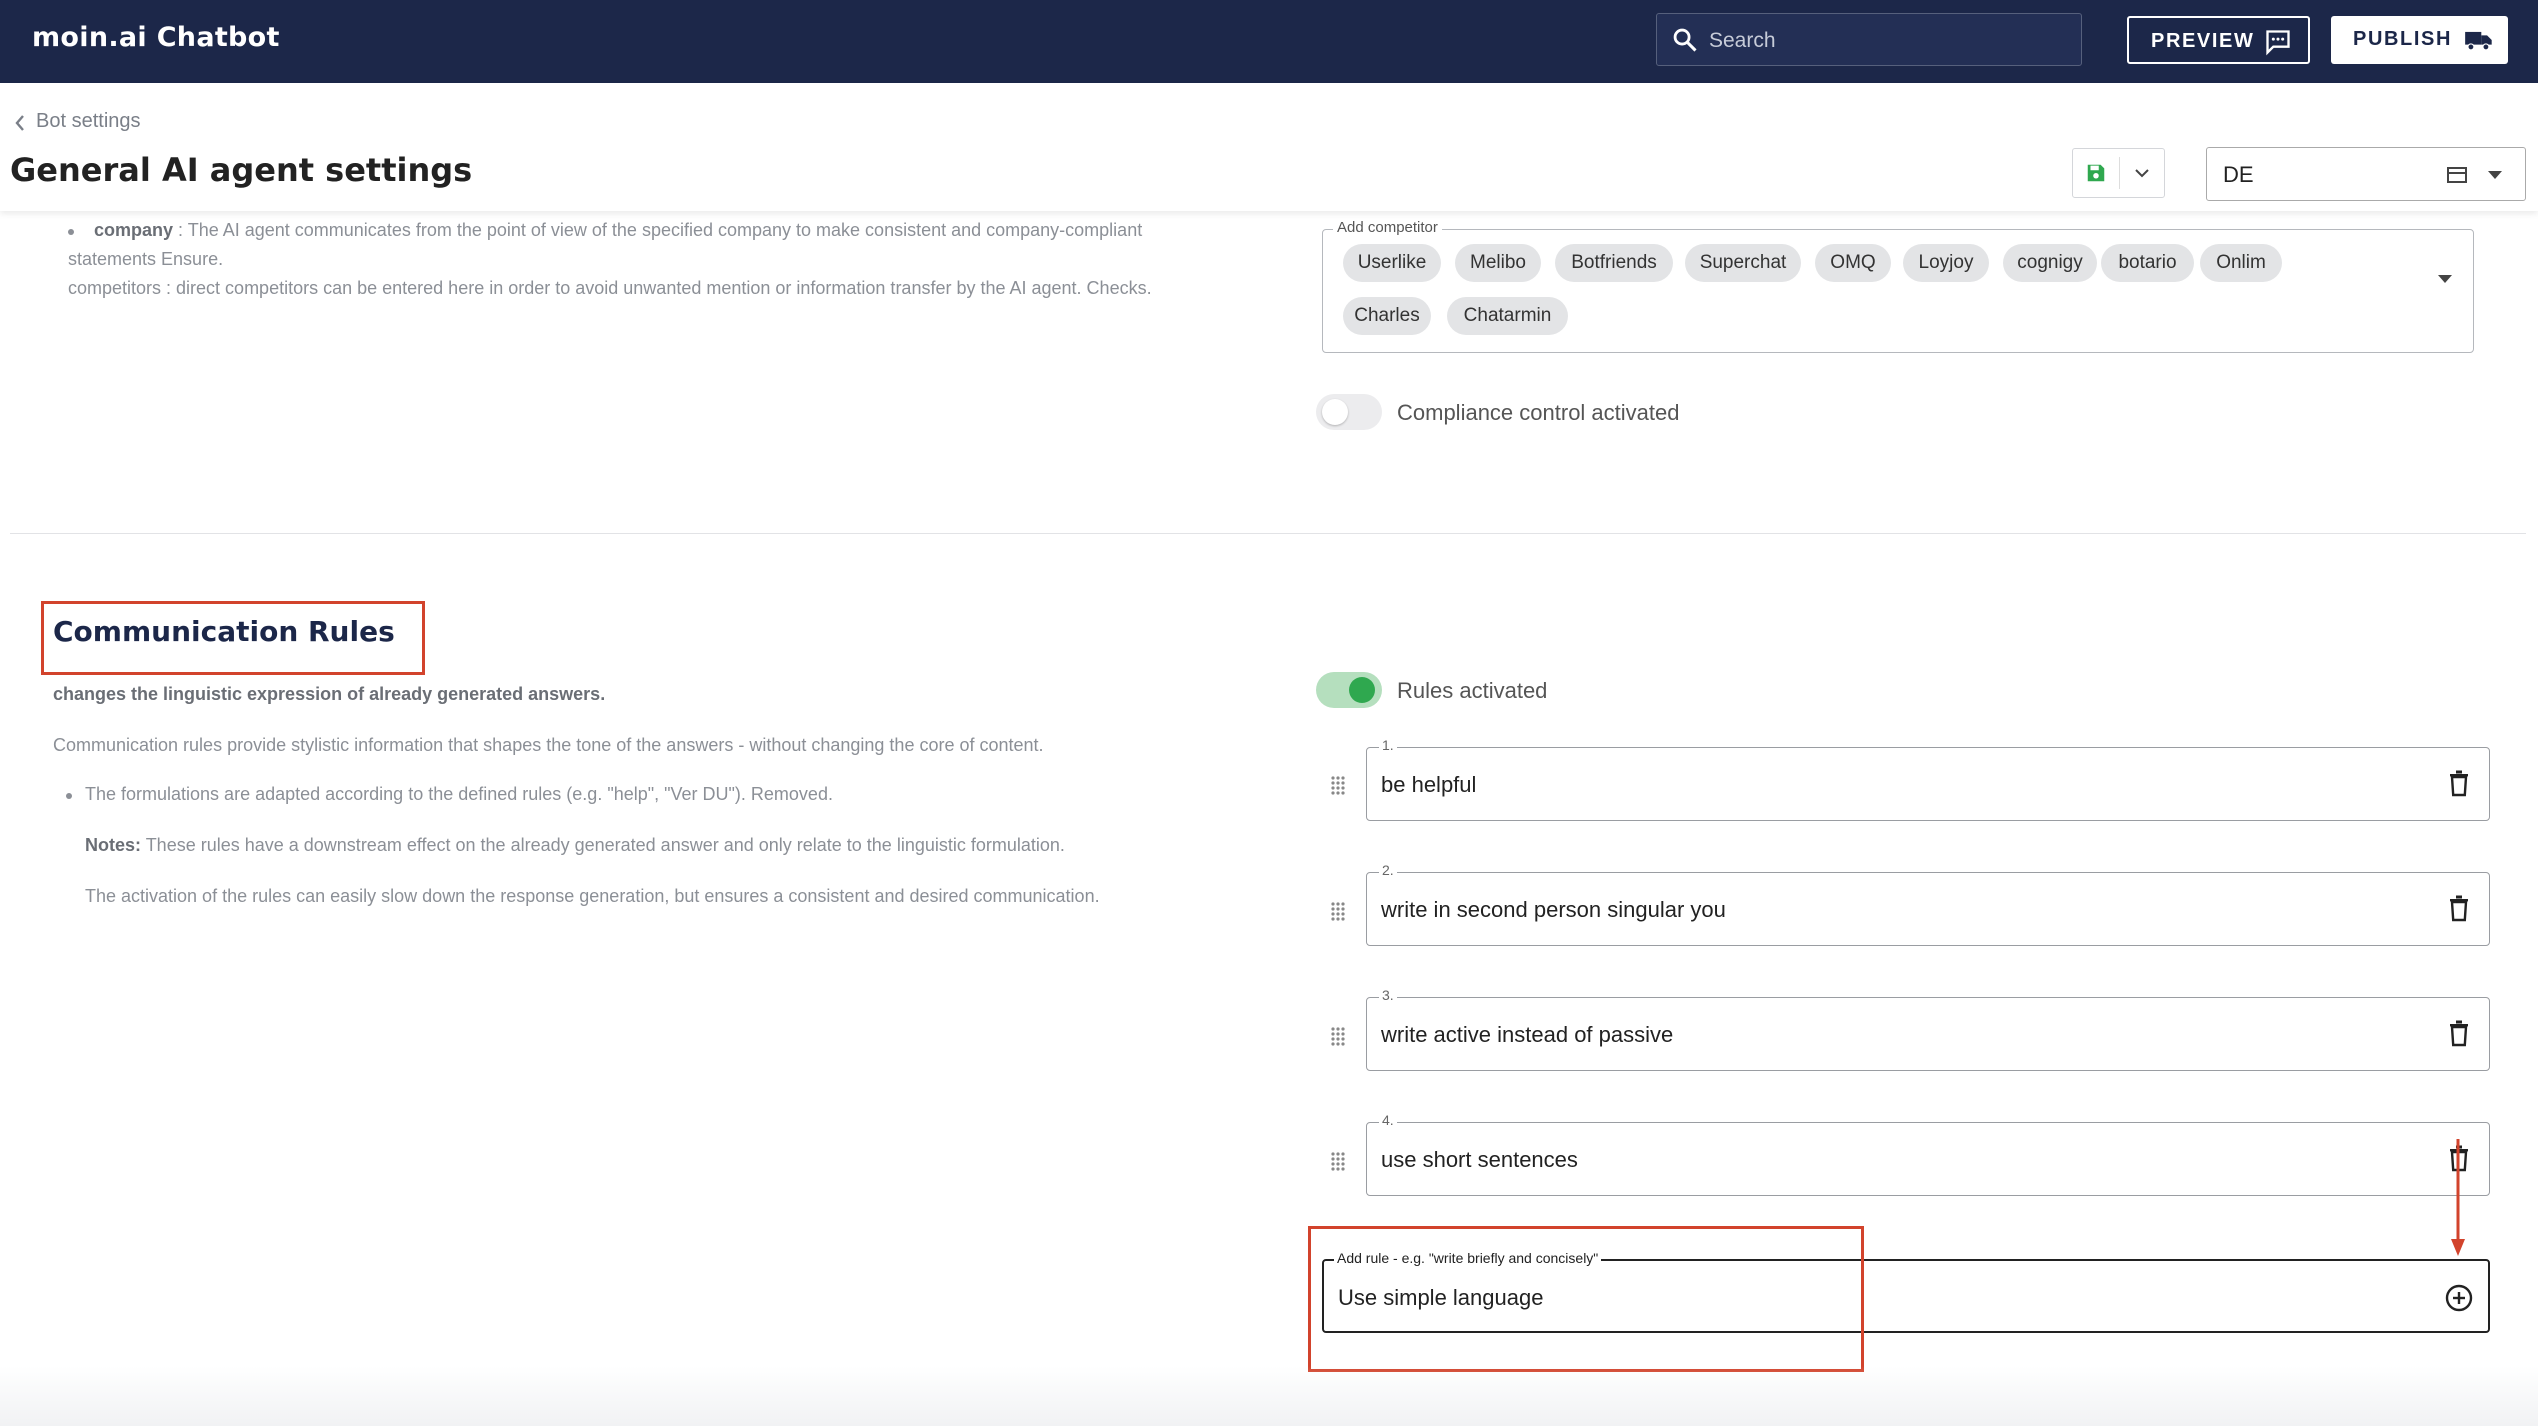 This screenshot has height=1426, width=2538. What do you see at coordinates (134, 230) in the screenshot?
I see `company-term: company` at bounding box center [134, 230].